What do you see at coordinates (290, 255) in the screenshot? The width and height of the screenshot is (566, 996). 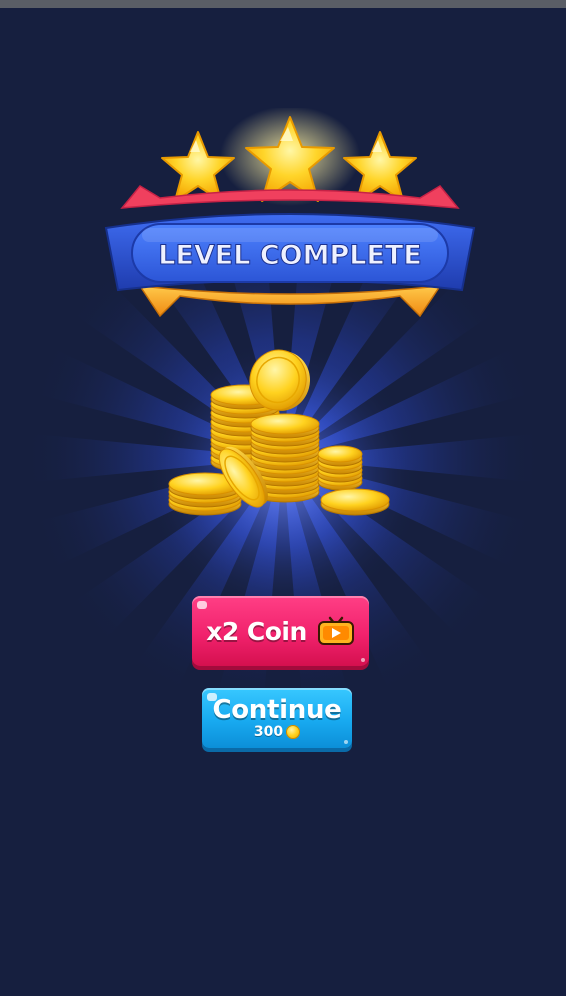 I see `banner-title: LEVEL COMPLETE` at bounding box center [290, 255].